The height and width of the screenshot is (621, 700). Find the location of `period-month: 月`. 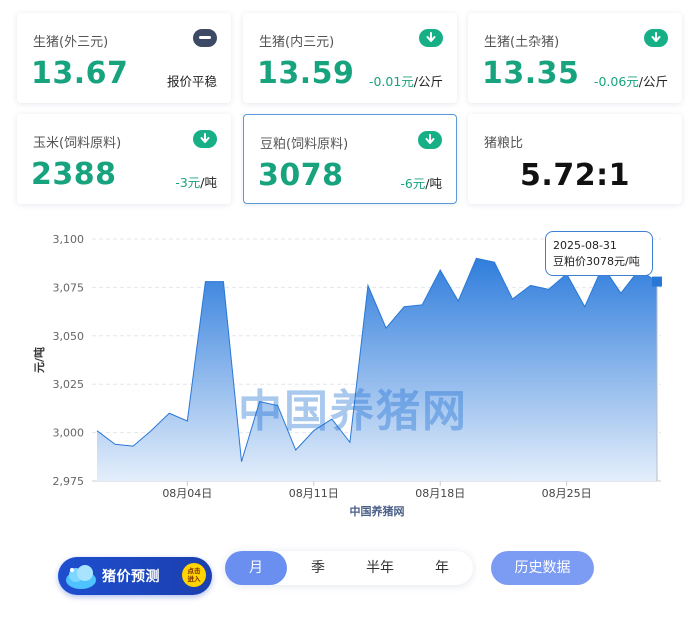

period-month: 月 is located at coordinates (256, 568).